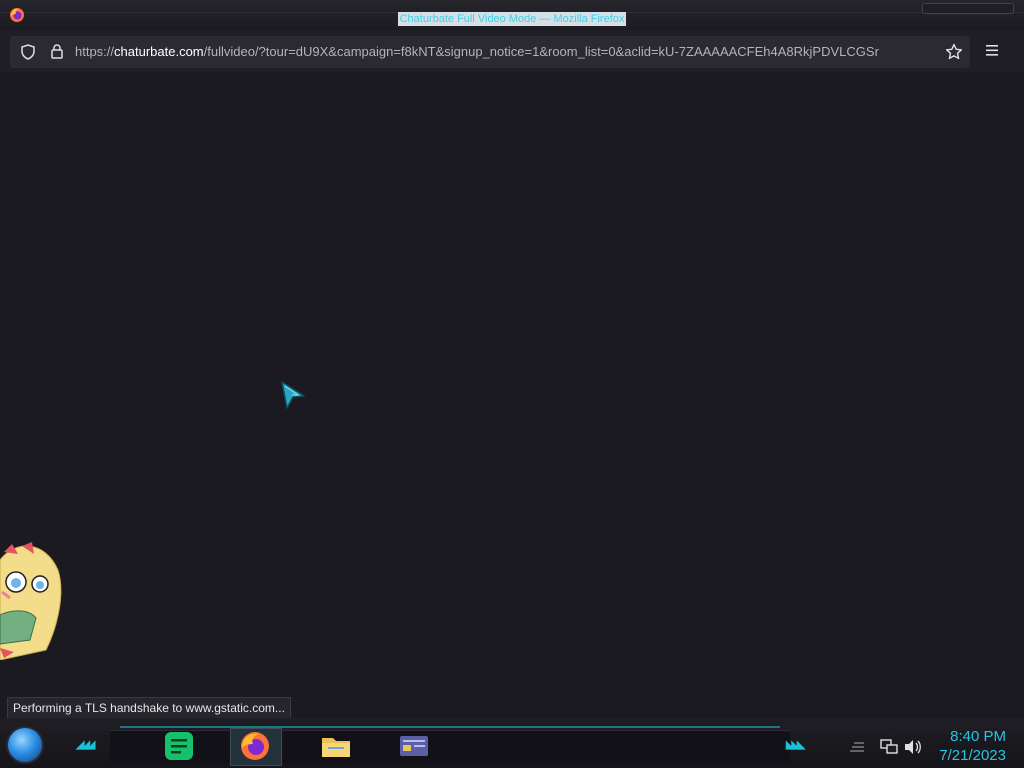  What do you see at coordinates (968, 8) in the screenshot?
I see `window-controls` at bounding box center [968, 8].